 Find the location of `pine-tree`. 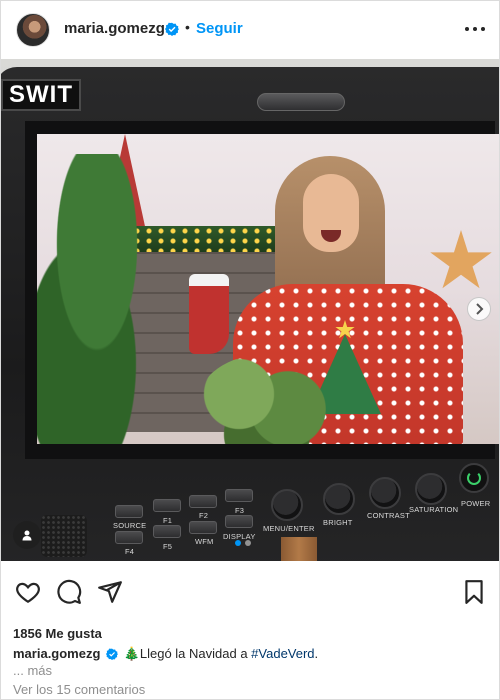

pine-tree is located at coordinates (107, 299).